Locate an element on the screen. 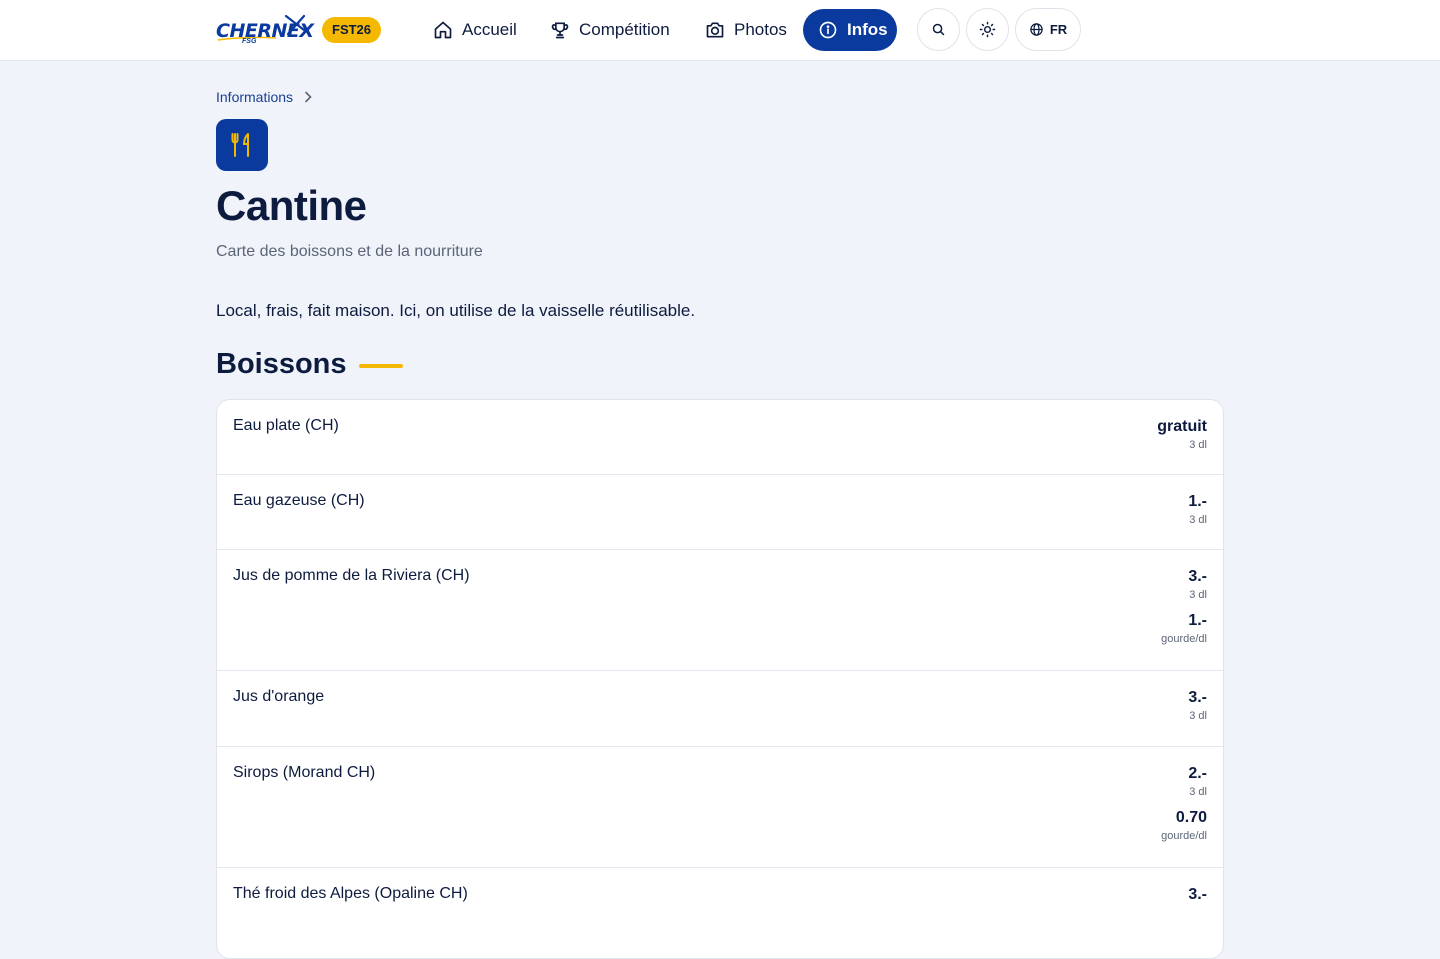  language-button: FR is located at coordinates (1048, 29).